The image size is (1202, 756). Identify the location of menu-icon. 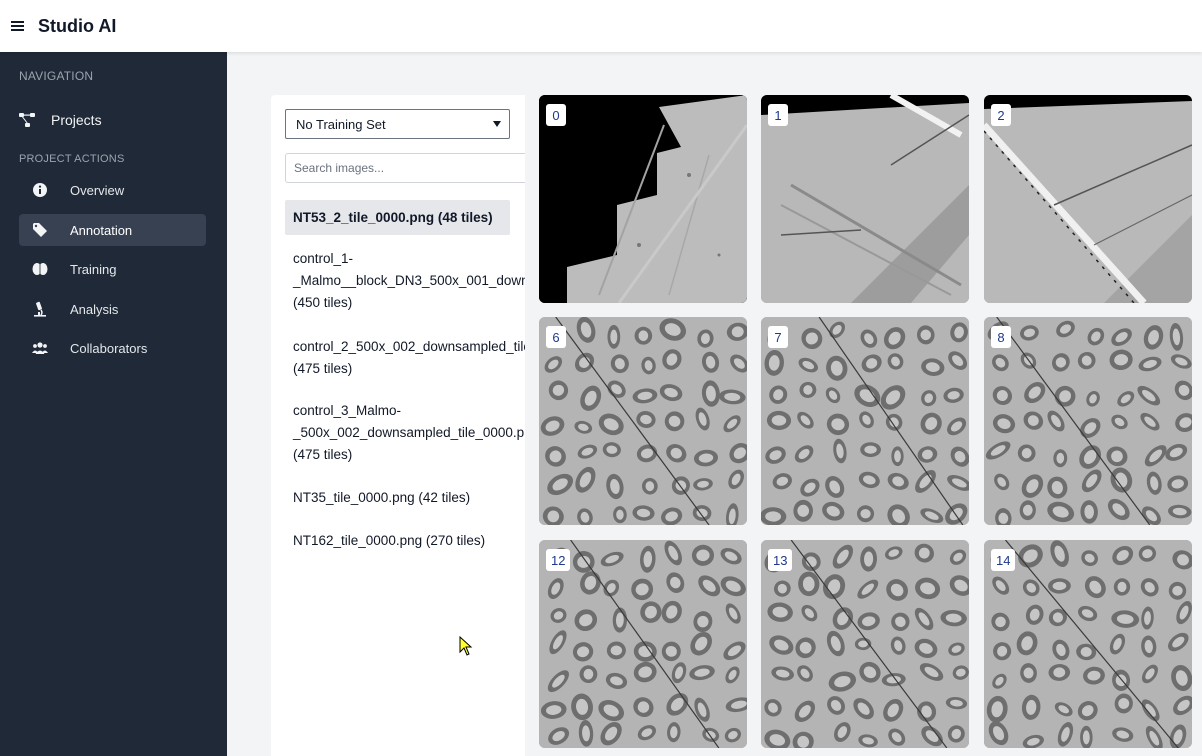
(18, 26).